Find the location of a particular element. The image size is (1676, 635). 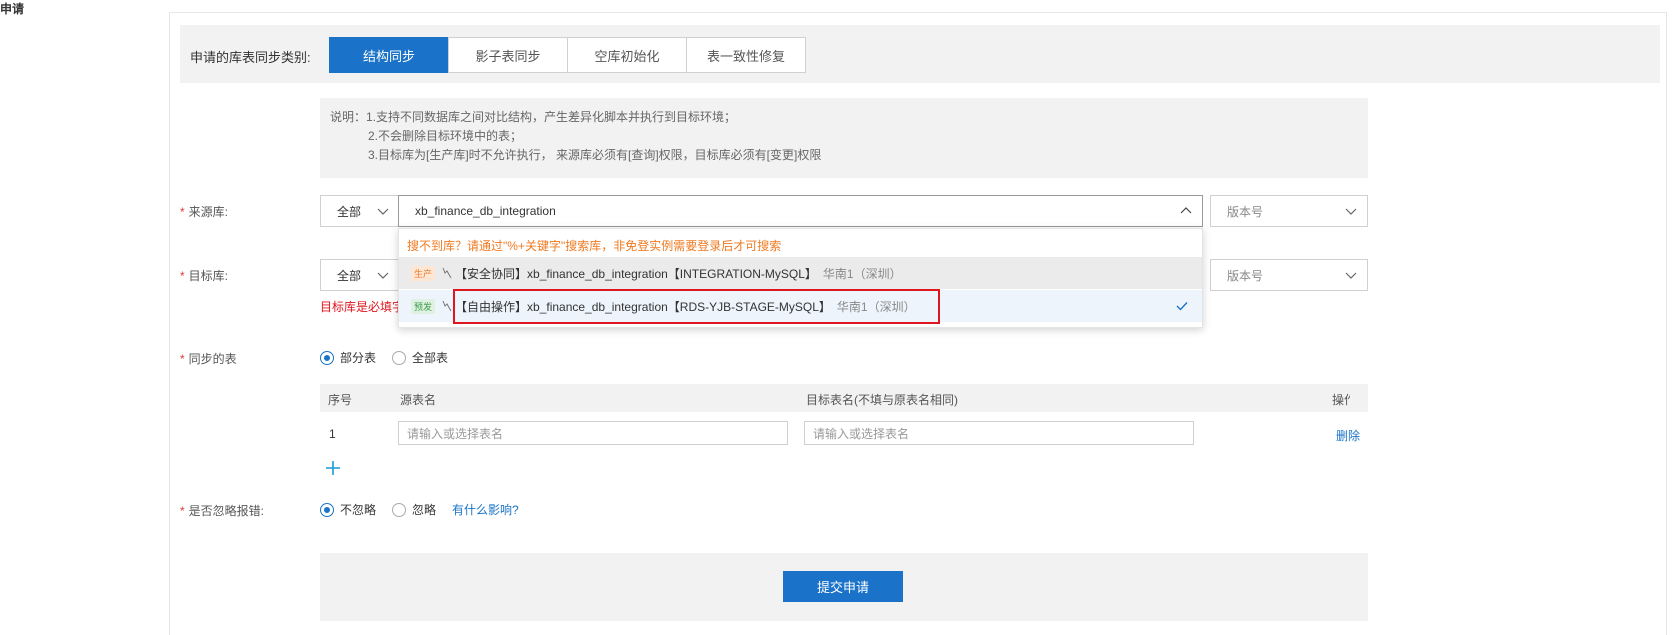

radio-label: 忽略 is located at coordinates (424, 510).